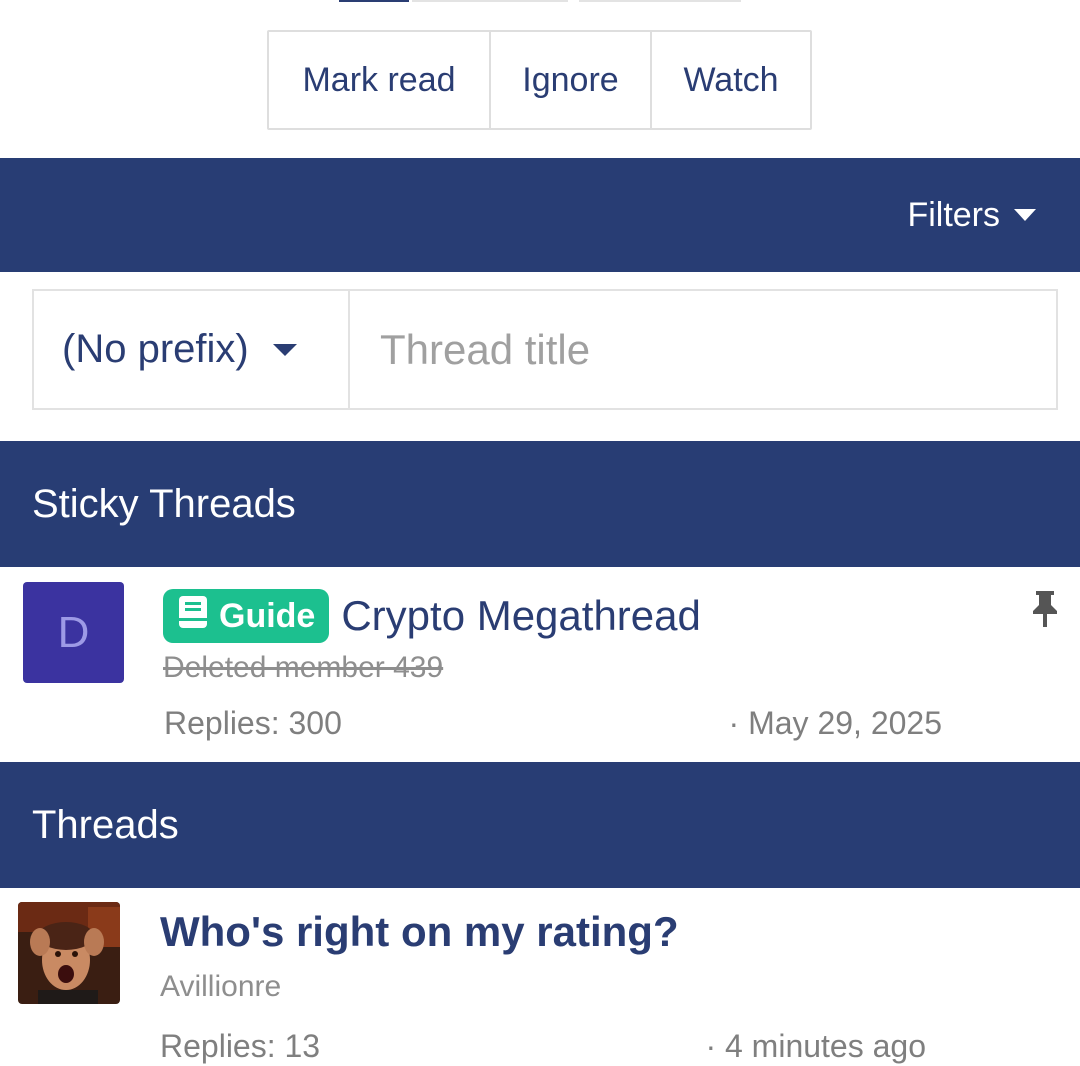 Image resolution: width=1080 pixels, height=1066 pixels. I want to click on avatar: D, so click(73, 632).